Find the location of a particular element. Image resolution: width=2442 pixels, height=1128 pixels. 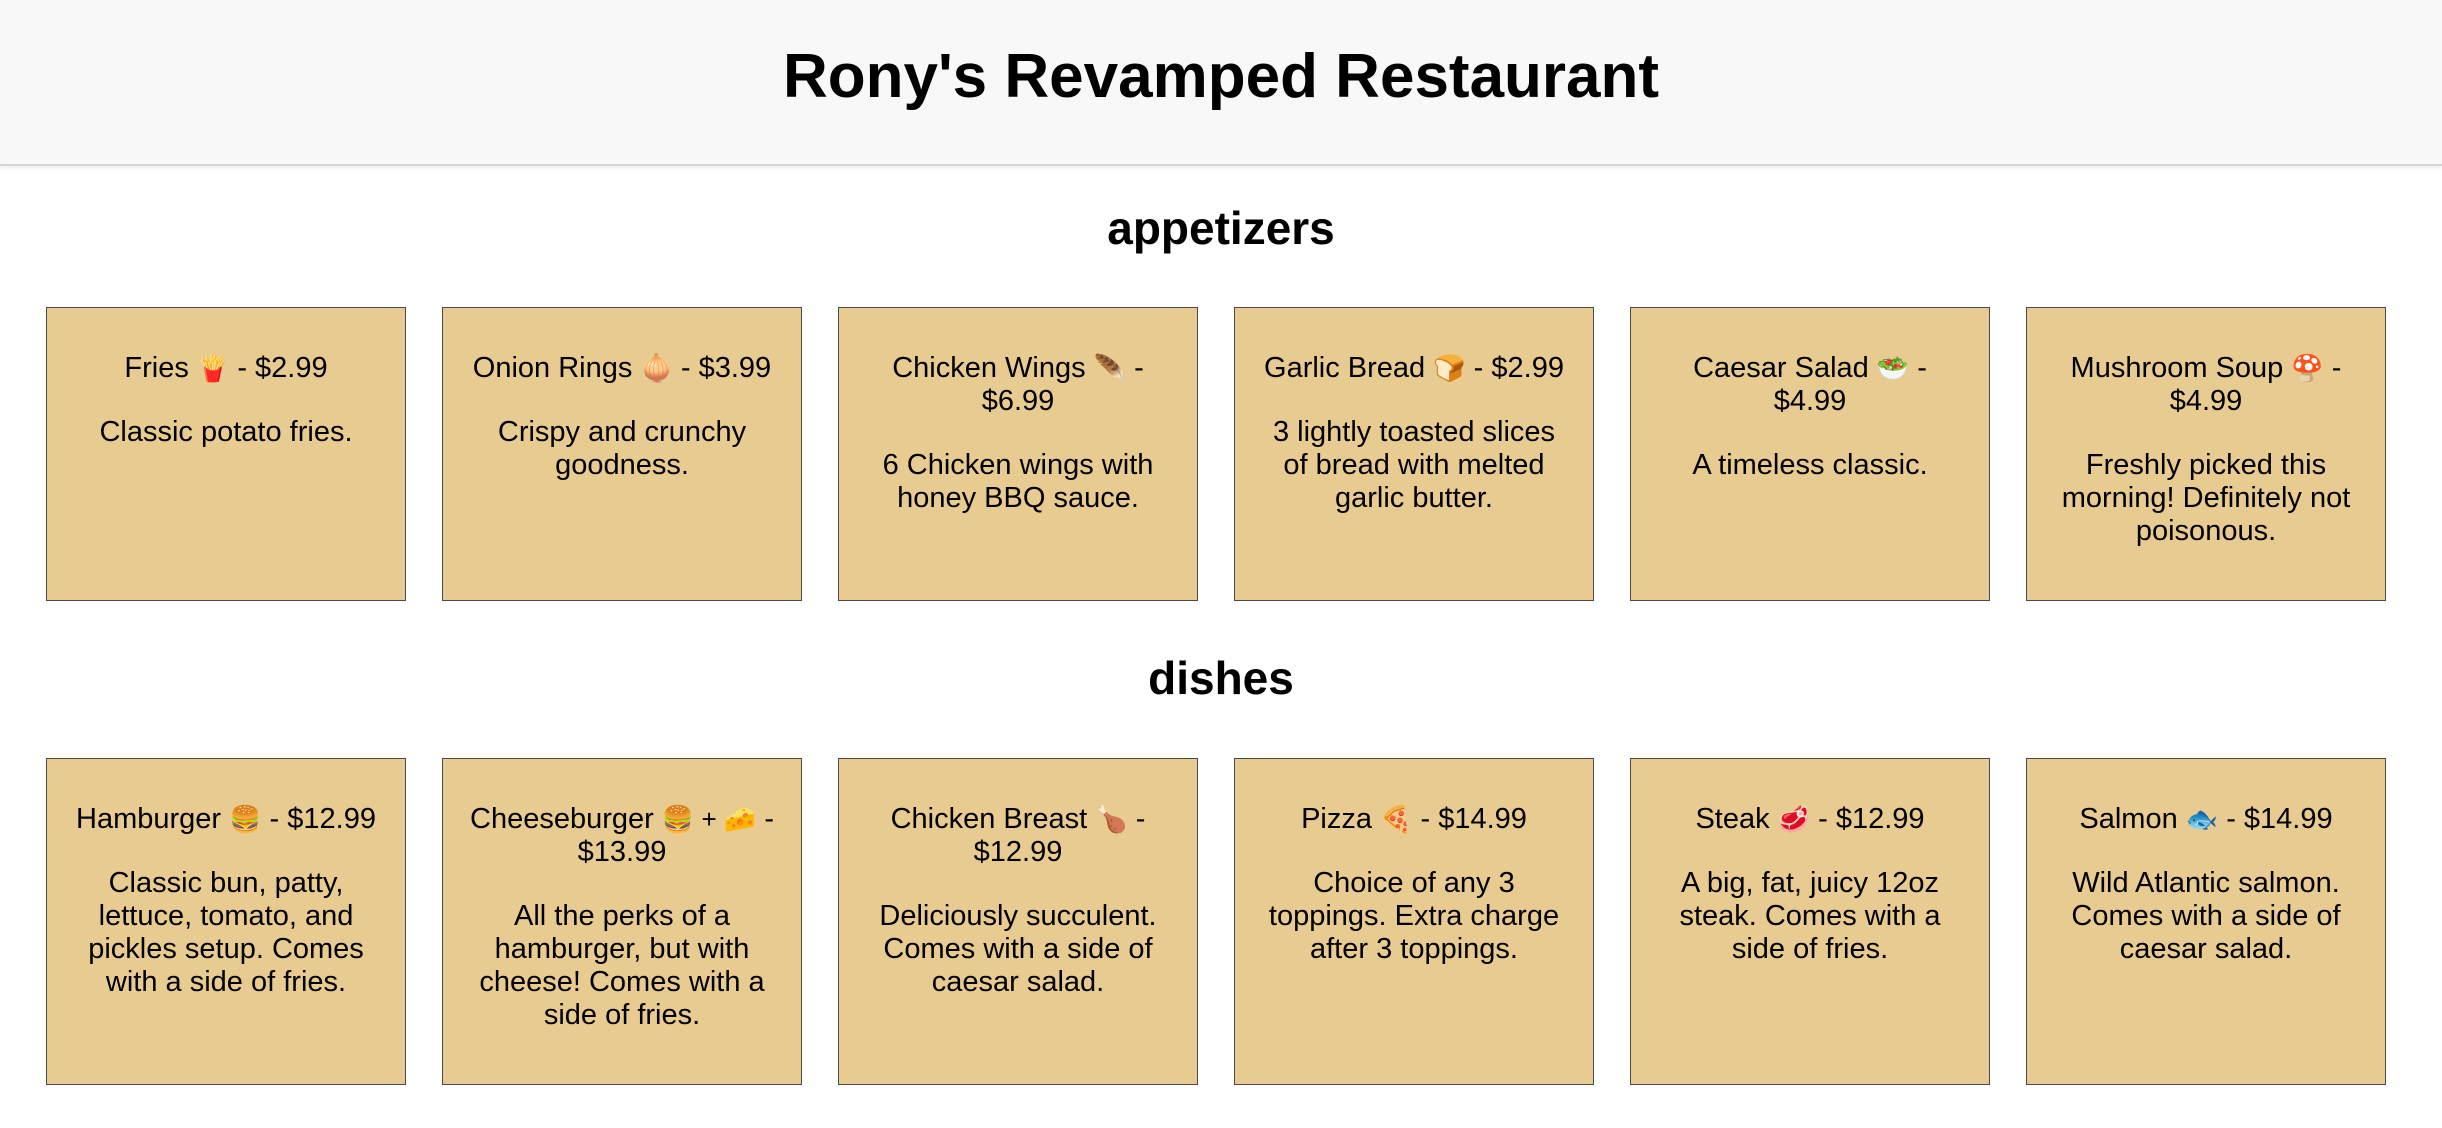

page-header: Rony's Revamped Restaurant is located at coordinates (1221, 83).